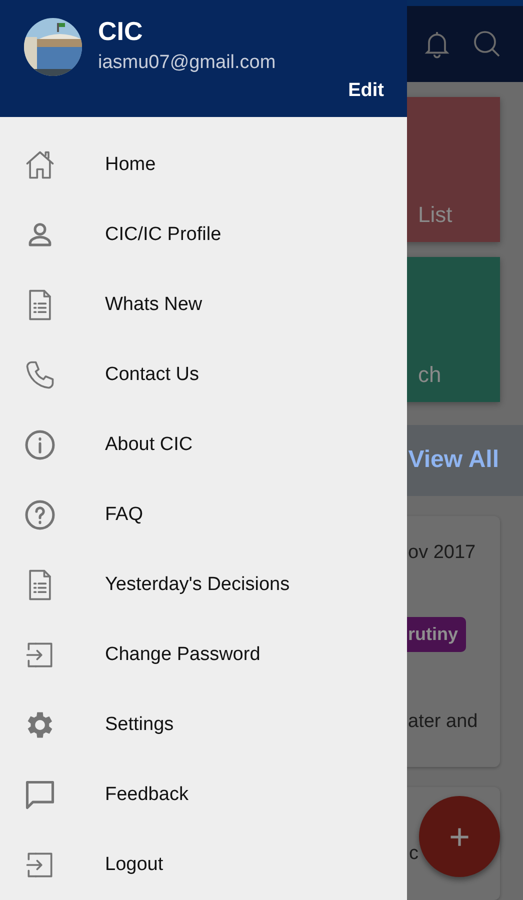  Describe the element at coordinates (203, 305) in the screenshot. I see `menu-item: Whats New` at that location.